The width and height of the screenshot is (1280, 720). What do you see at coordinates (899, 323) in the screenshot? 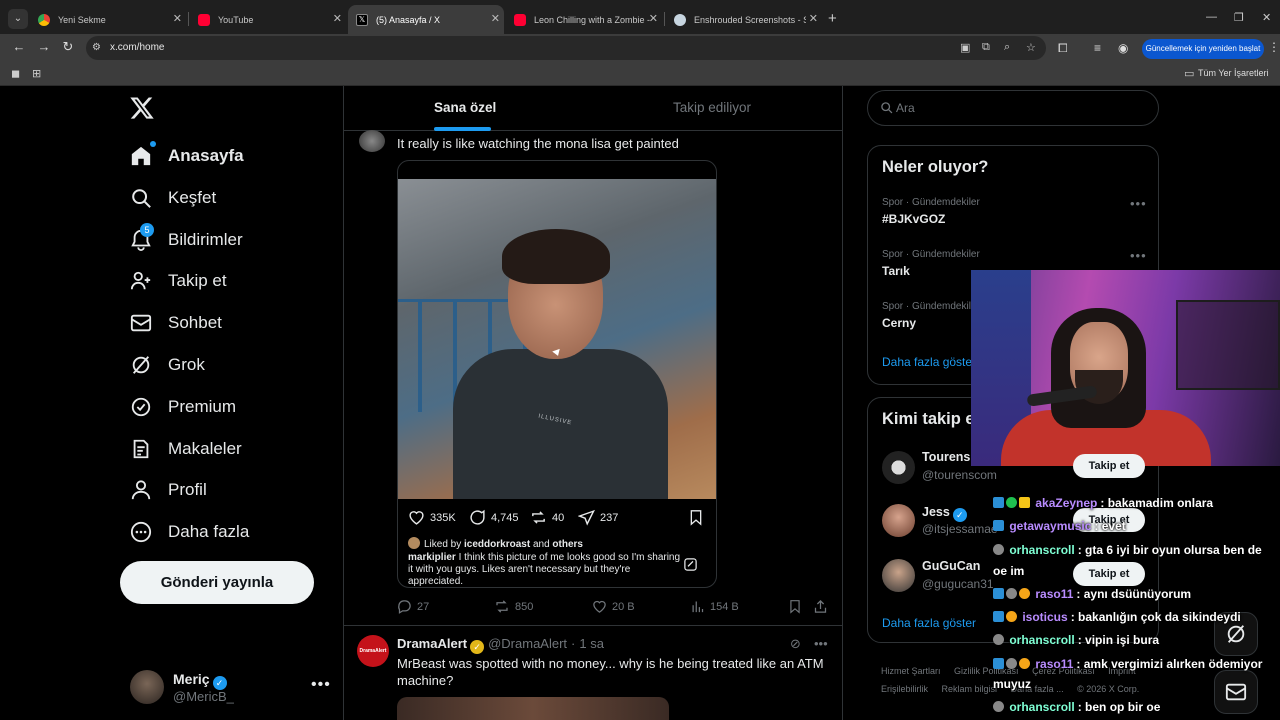
I see `trend-name: Cerny` at bounding box center [899, 323].